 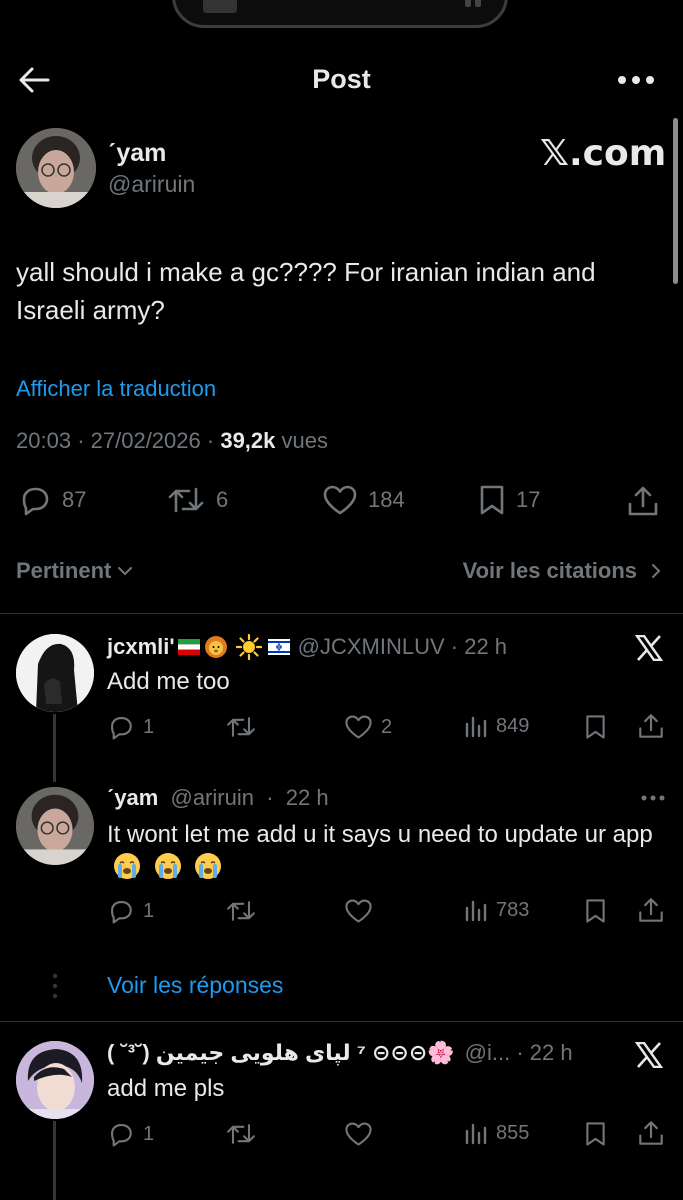 I want to click on scrollbar, so click(x=675, y=201).